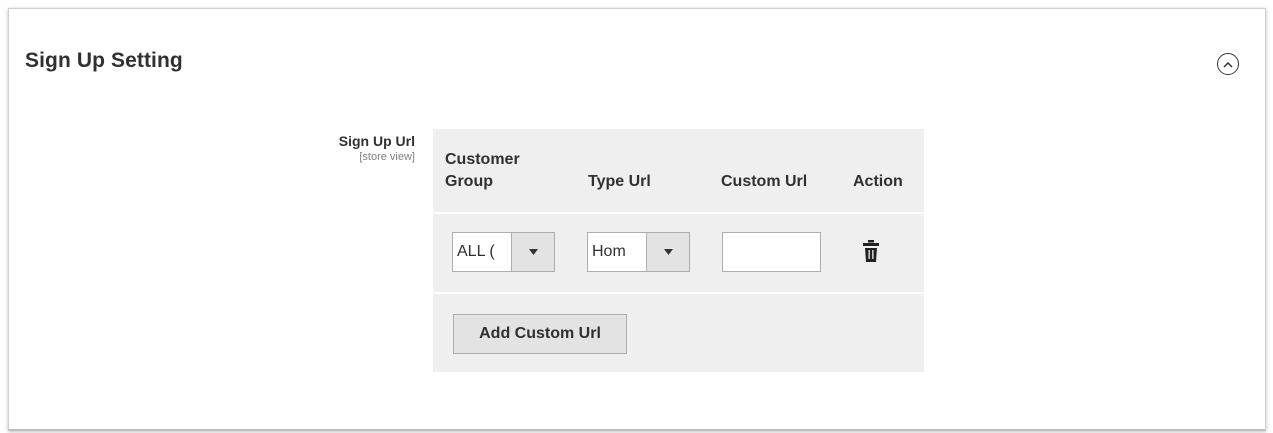 The height and width of the screenshot is (433, 1273). I want to click on header-customer-group: Customer Group, so click(482, 170).